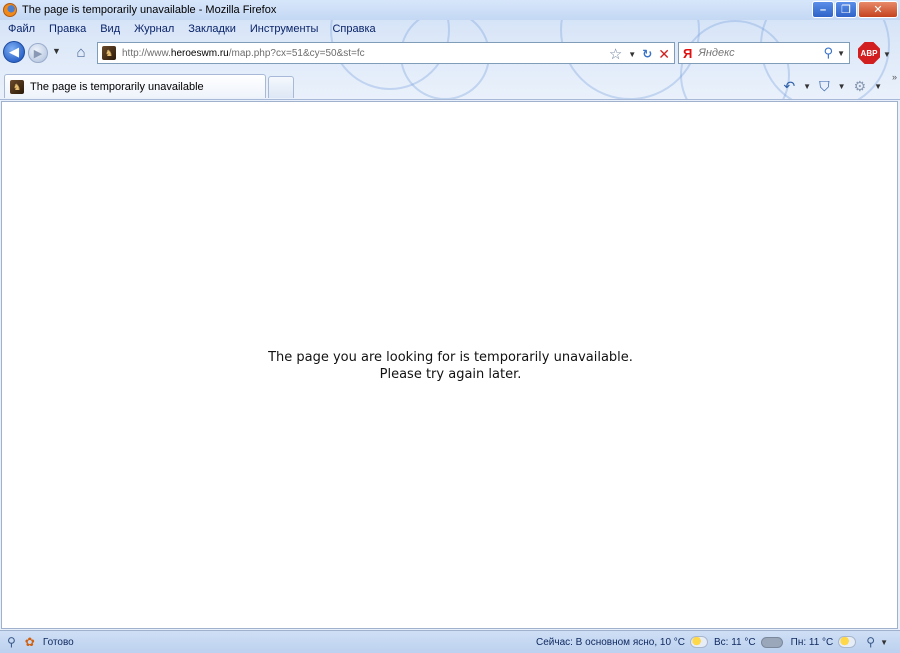 The height and width of the screenshot is (653, 900). I want to click on home-button: ⌂, so click(81, 52).